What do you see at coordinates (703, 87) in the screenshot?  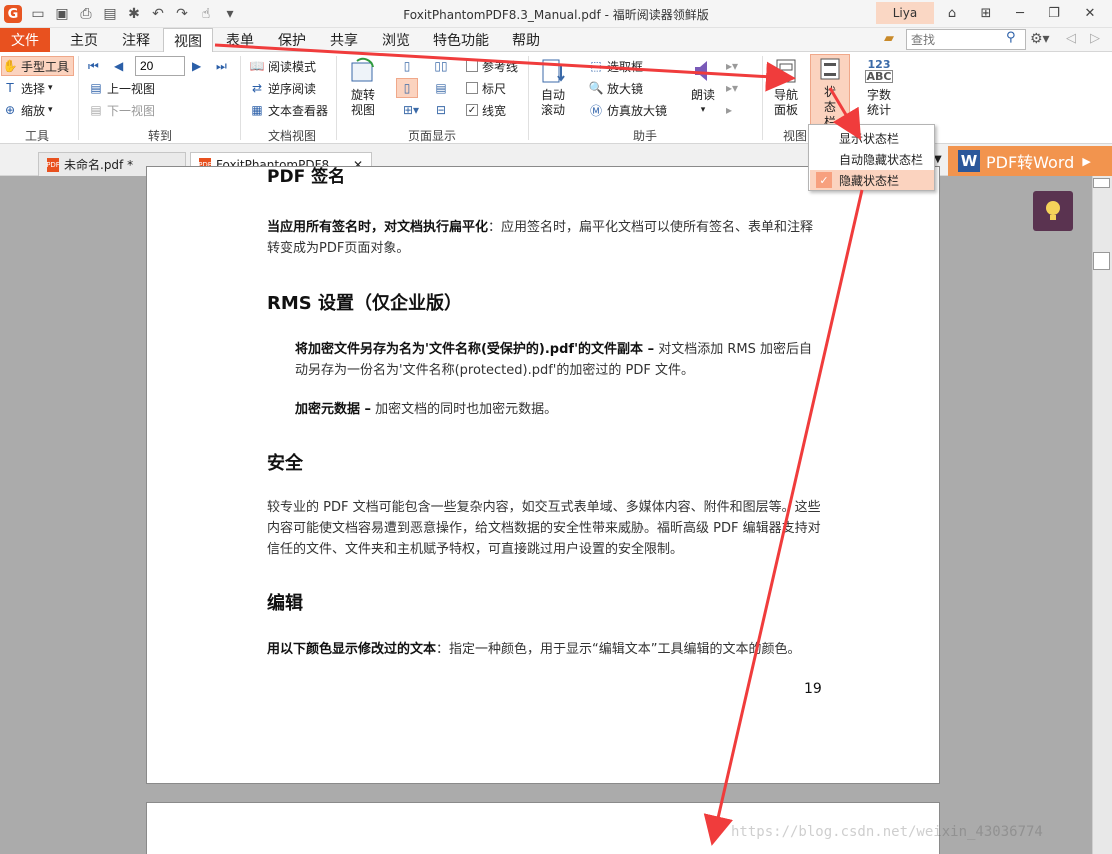 I see `read-aloud-button: 朗读 ▾` at bounding box center [703, 87].